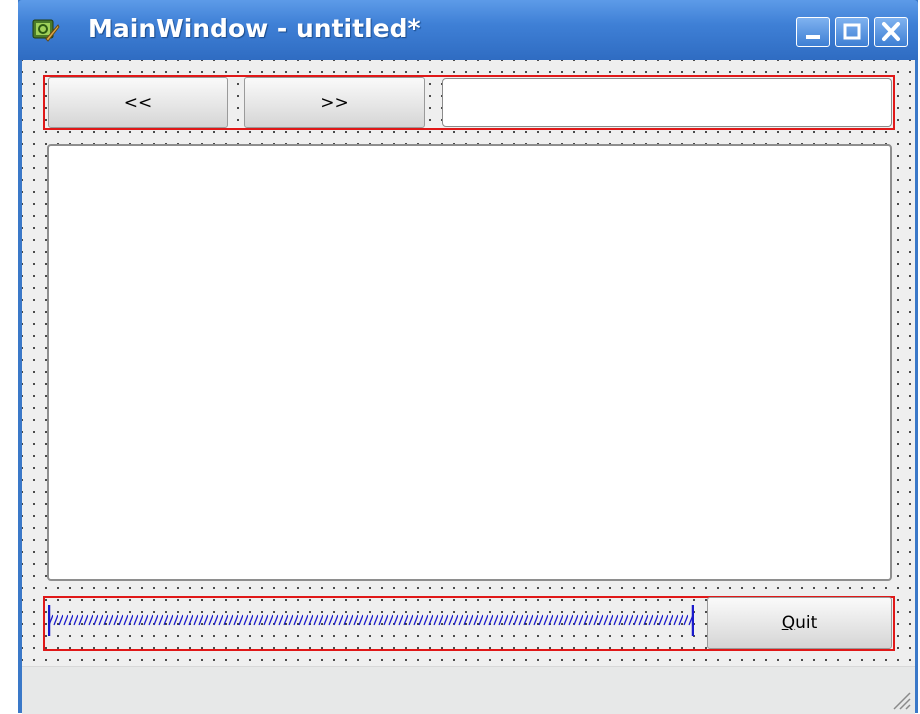  I want to click on back-button: <<, so click(138, 102).